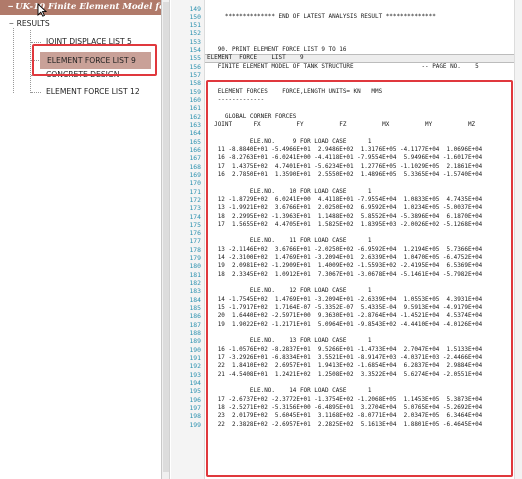 This screenshot has height=479, width=522. Describe the element at coordinates (289, 341) in the screenshot. I see `code-line: ELE.NO. 13 FOR LOAD CASE 1` at that location.